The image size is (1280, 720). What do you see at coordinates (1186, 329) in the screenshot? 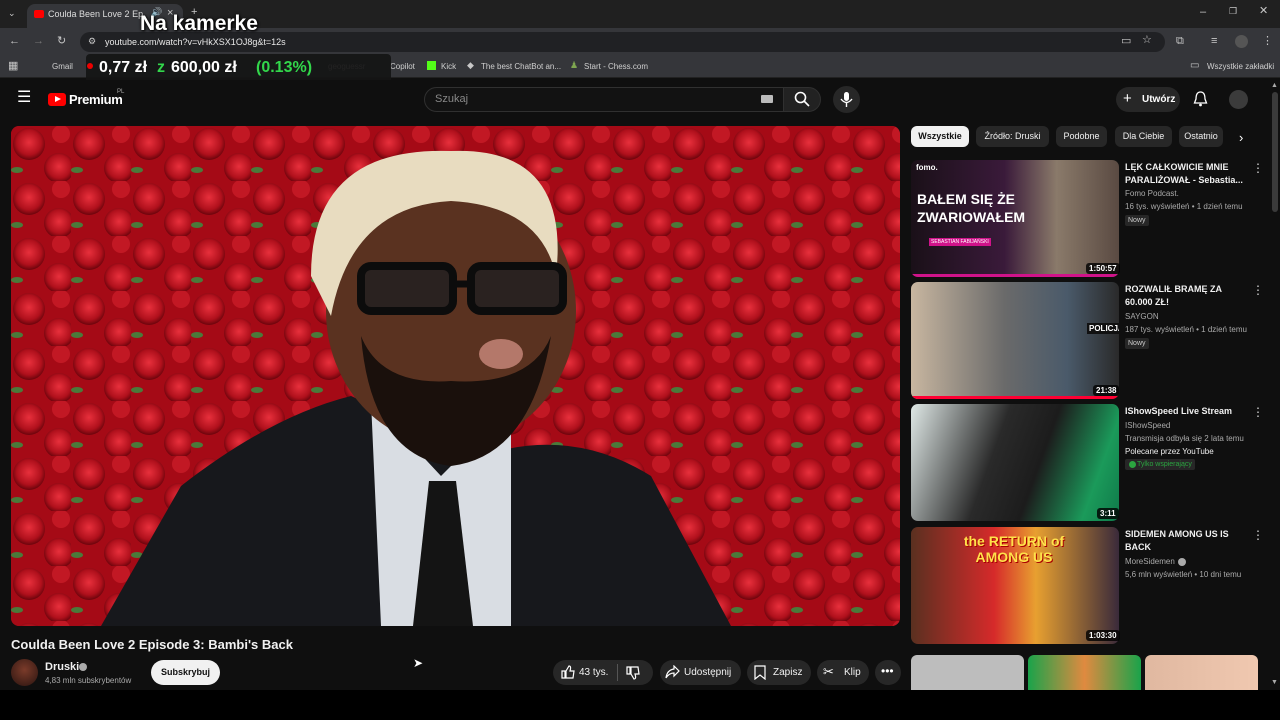
I see `rec2-meta: 187 tys. wyświetleń • 1 dzień temu` at bounding box center [1186, 329].